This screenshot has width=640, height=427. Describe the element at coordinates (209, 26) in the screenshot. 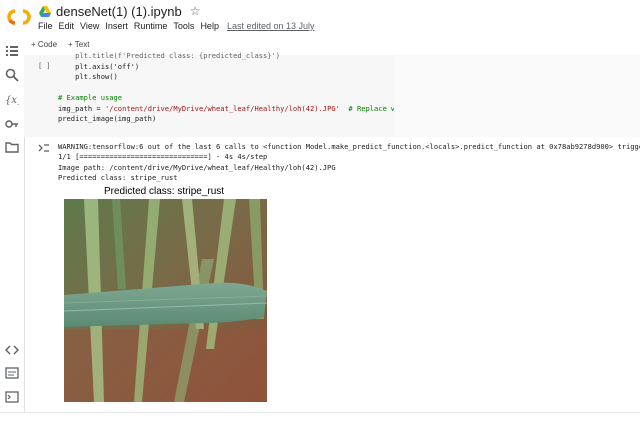

I see `menu-help: Help` at that location.